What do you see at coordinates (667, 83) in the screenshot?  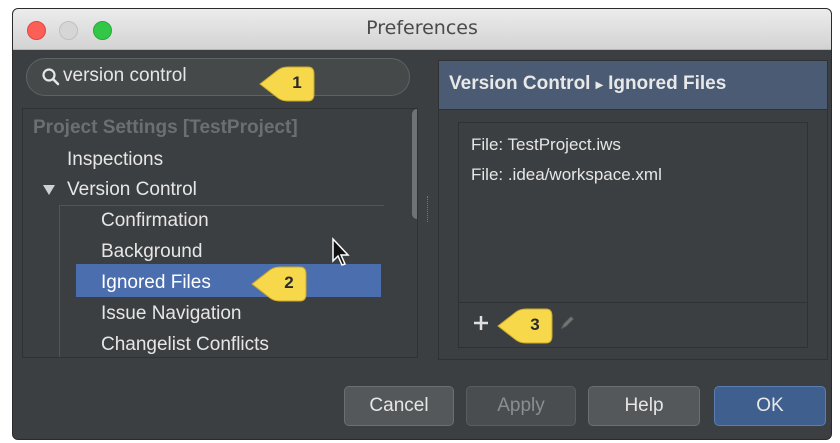 I see `breadcrumb-current: Ignored Files` at bounding box center [667, 83].